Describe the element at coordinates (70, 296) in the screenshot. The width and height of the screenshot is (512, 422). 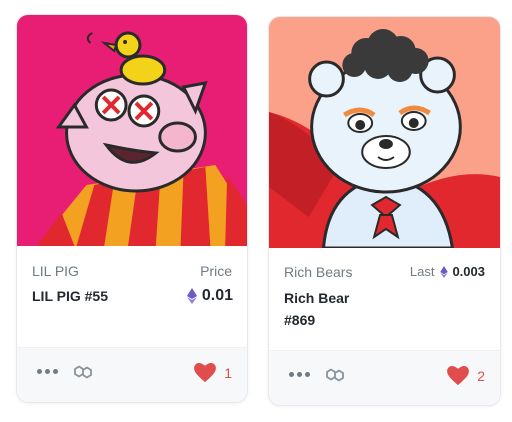
I see `nft-name: LIL PIG #55` at that location.